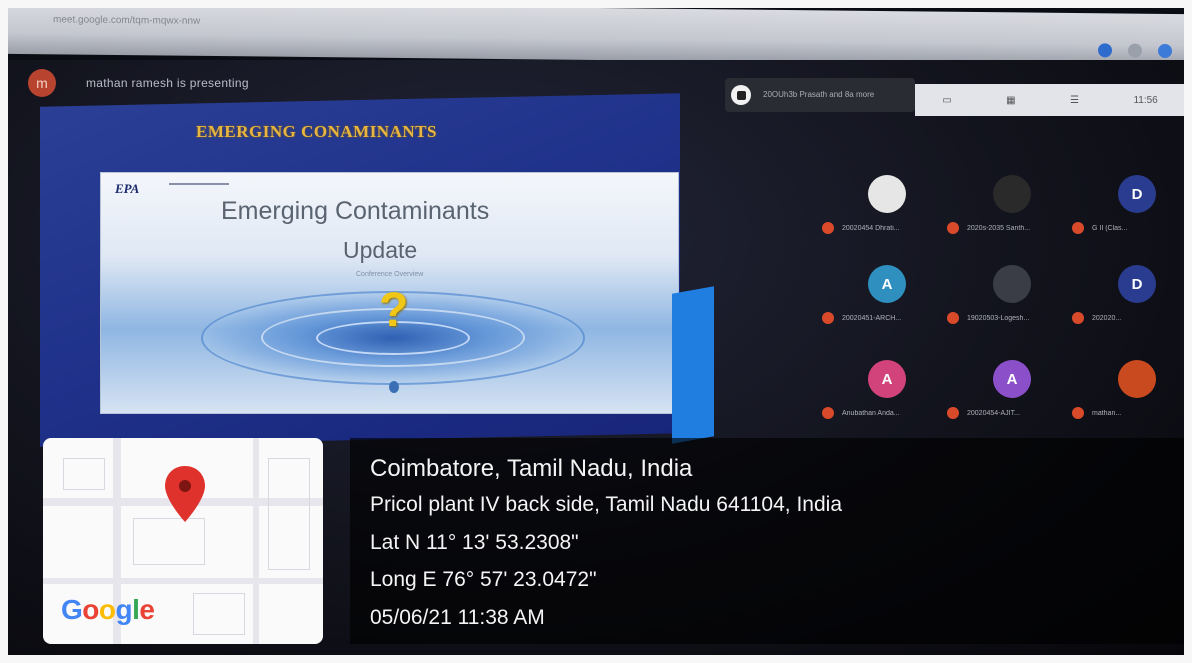 This screenshot has height=663, width=1192. I want to click on clock-label: 11:56, so click(1145, 100).